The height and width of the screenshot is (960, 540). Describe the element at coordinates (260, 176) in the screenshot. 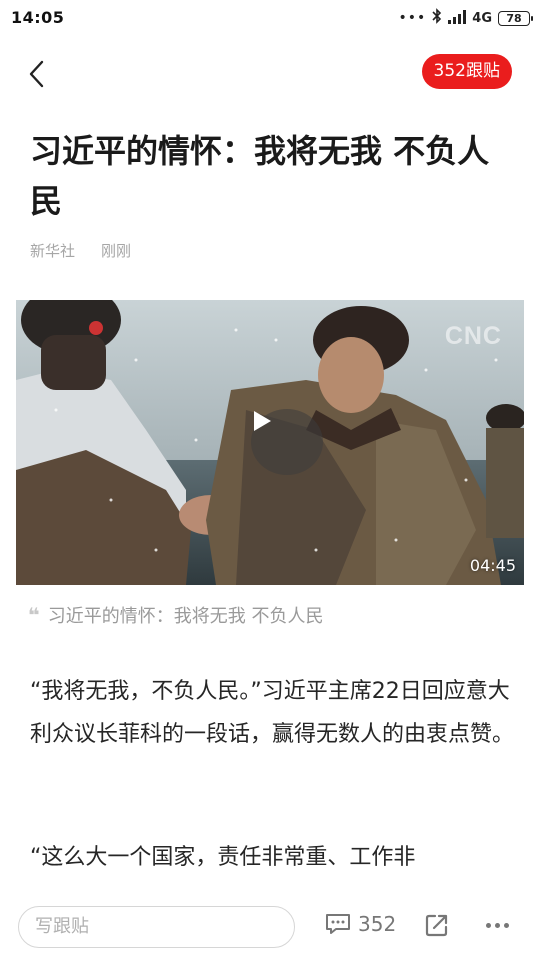

I see `article-title: 习近平的情怀：我将无我 不负人民` at that location.